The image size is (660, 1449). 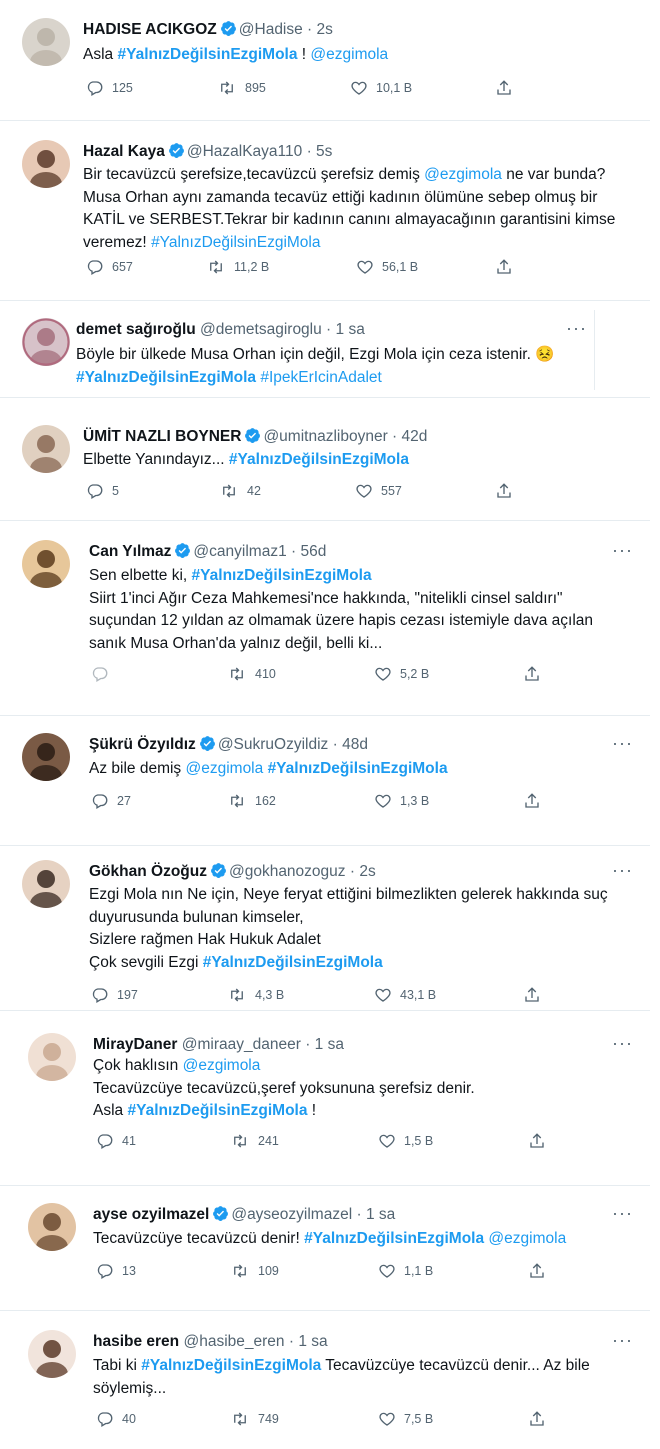 I want to click on user-handle: @hasibe_eren, so click(x=233, y=1341).